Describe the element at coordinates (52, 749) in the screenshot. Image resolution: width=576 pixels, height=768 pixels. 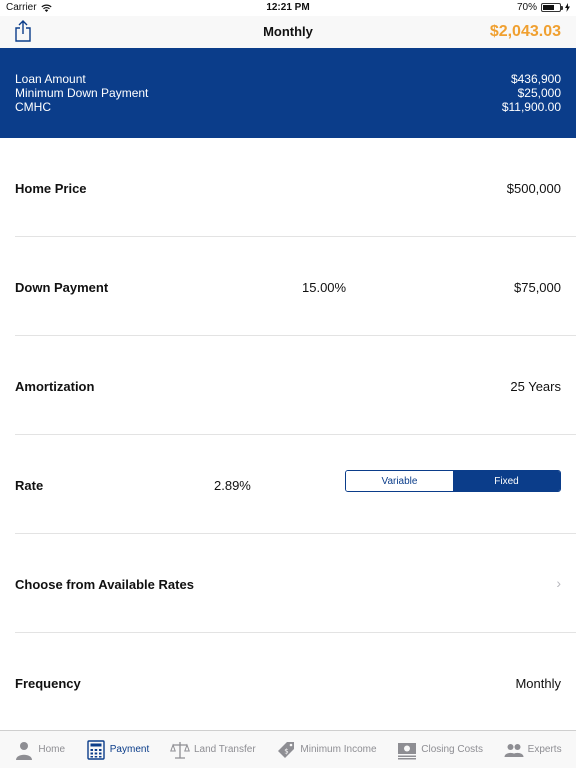
I see `tab-label: Home` at that location.